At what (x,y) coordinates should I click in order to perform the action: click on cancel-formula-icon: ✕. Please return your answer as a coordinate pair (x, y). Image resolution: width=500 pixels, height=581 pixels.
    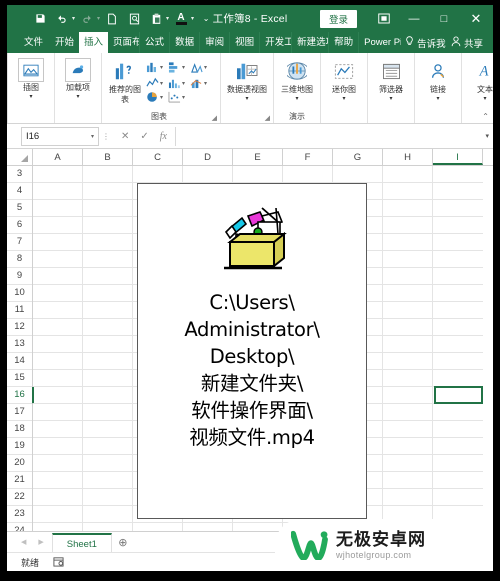
    Looking at the image, I should click on (125, 136).